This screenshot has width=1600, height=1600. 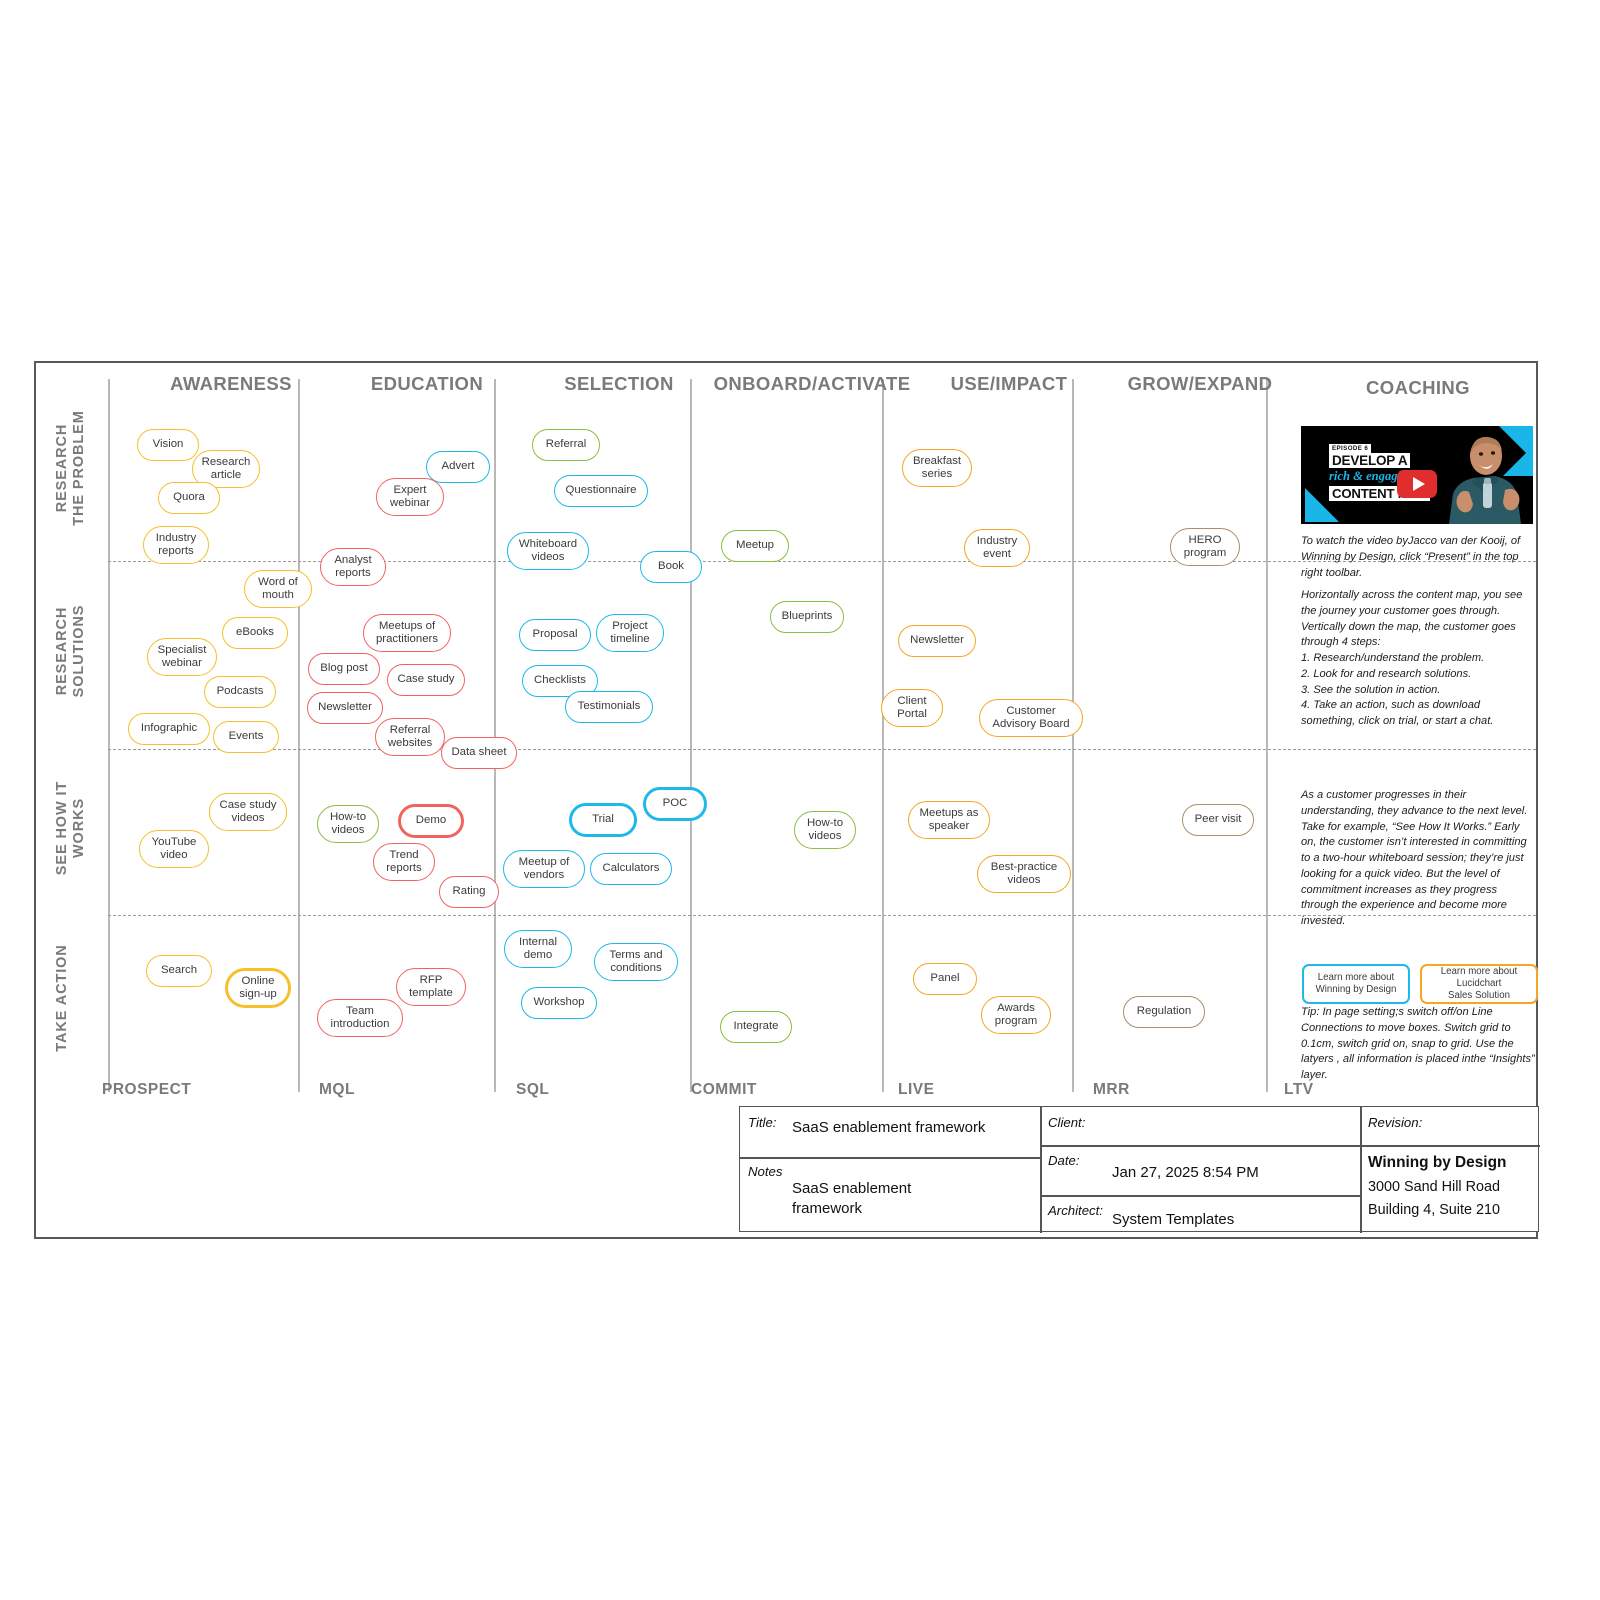 I want to click on node-events: Events, so click(x=246, y=737).